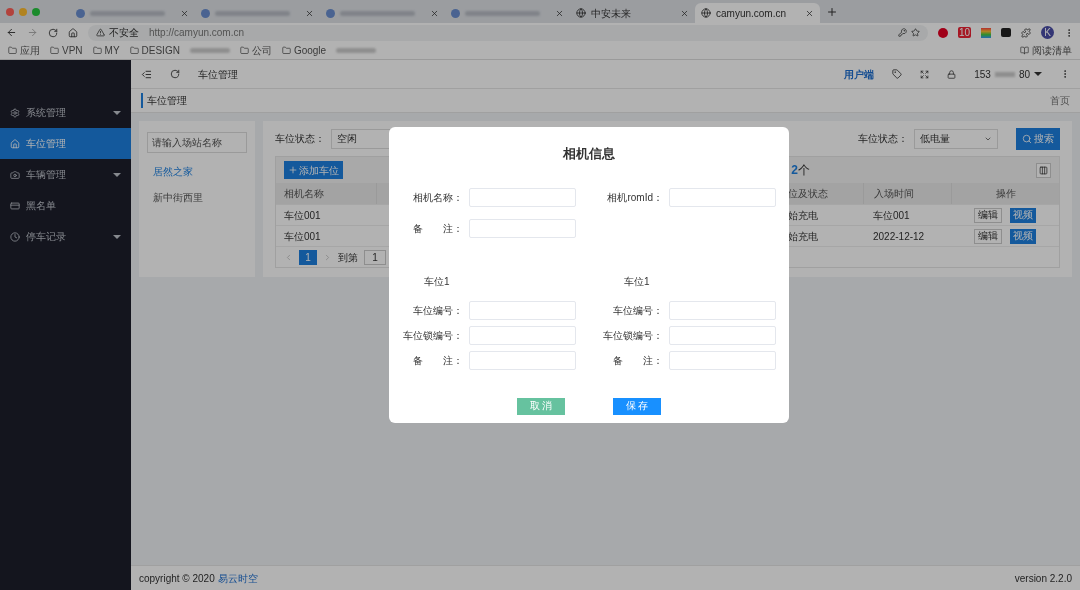  Describe the element at coordinates (1038, 74) in the screenshot. I see `caret-icon` at that location.